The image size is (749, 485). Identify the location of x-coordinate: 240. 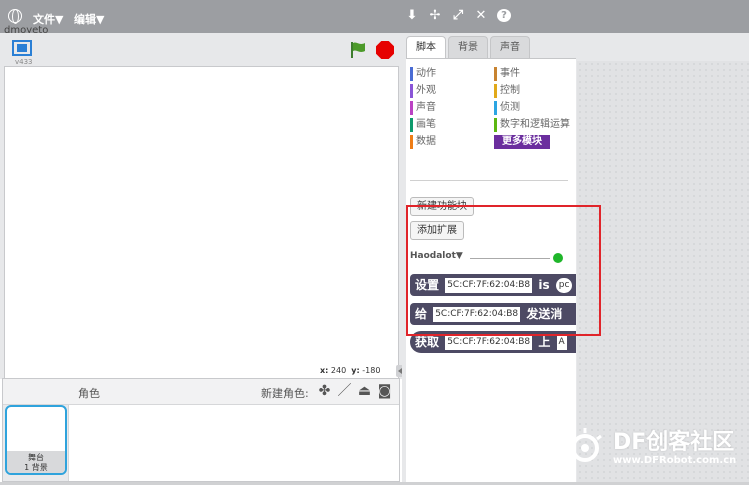
(338, 370).